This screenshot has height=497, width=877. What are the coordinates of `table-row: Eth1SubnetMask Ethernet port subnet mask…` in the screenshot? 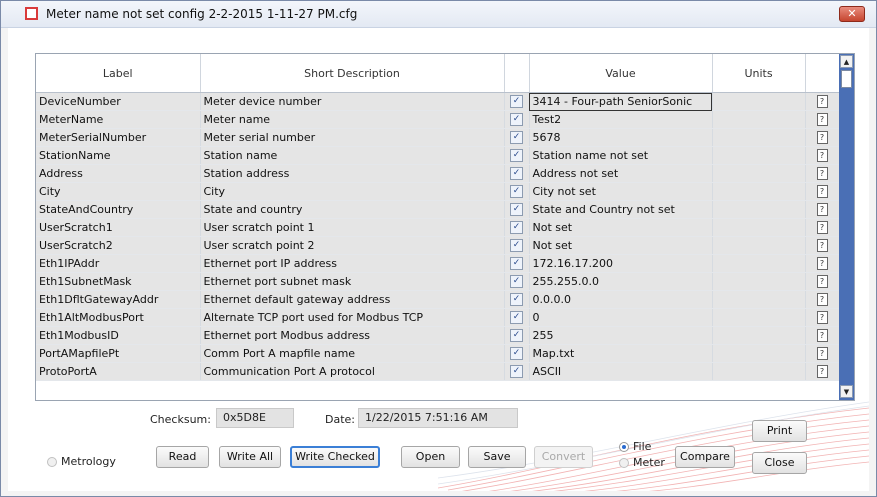 It's located at (438, 281).